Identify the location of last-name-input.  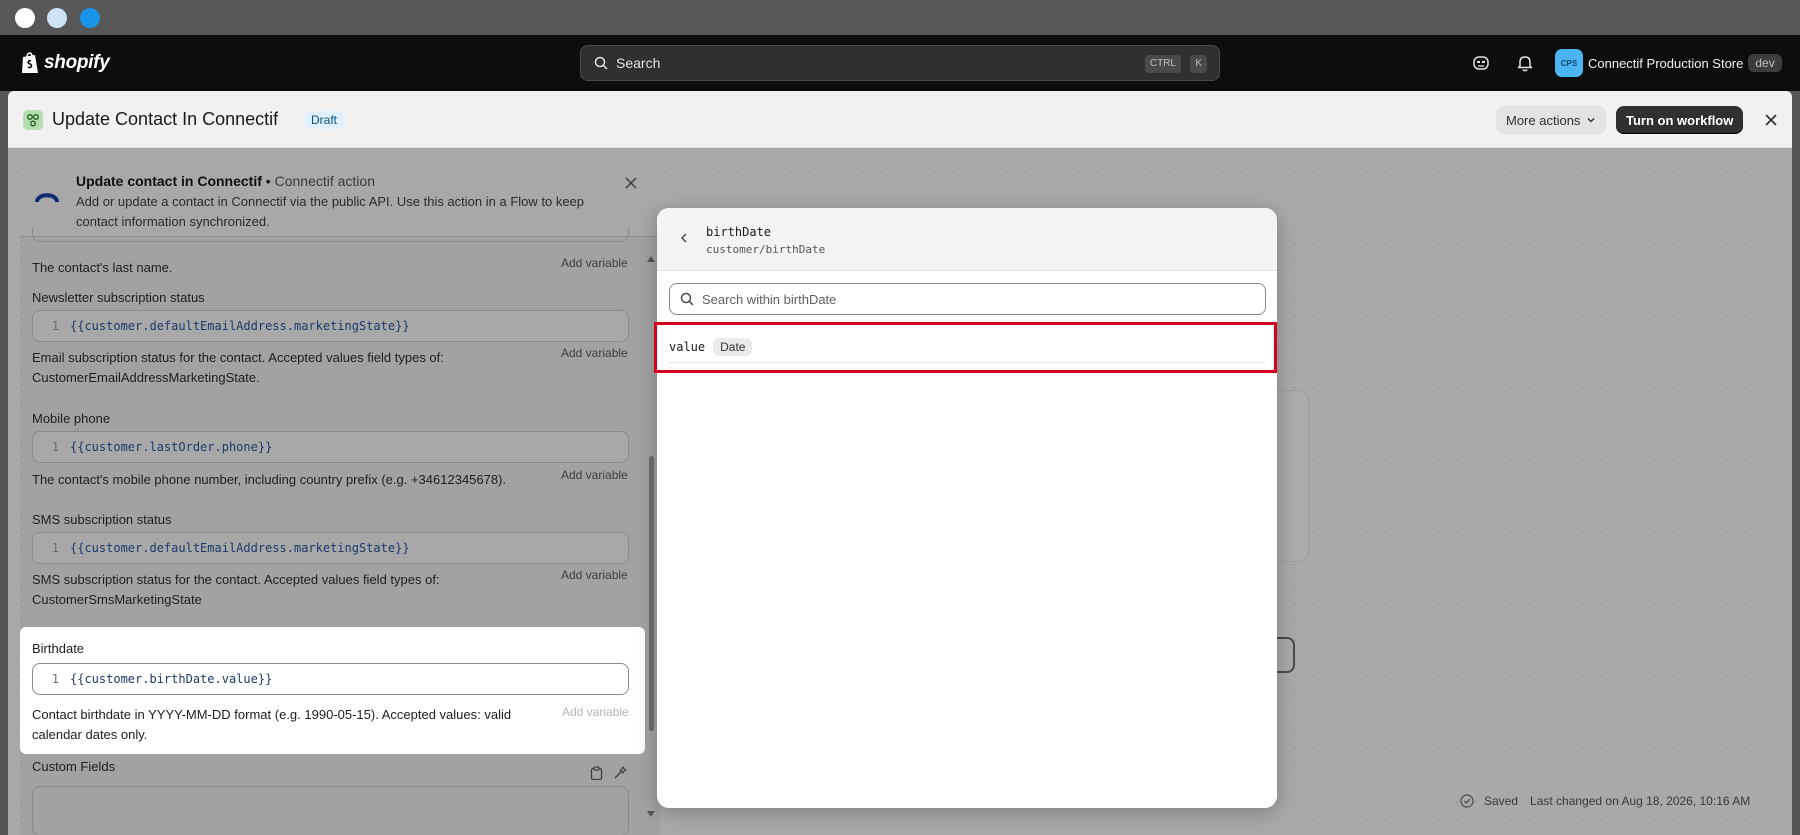
(330, 235).